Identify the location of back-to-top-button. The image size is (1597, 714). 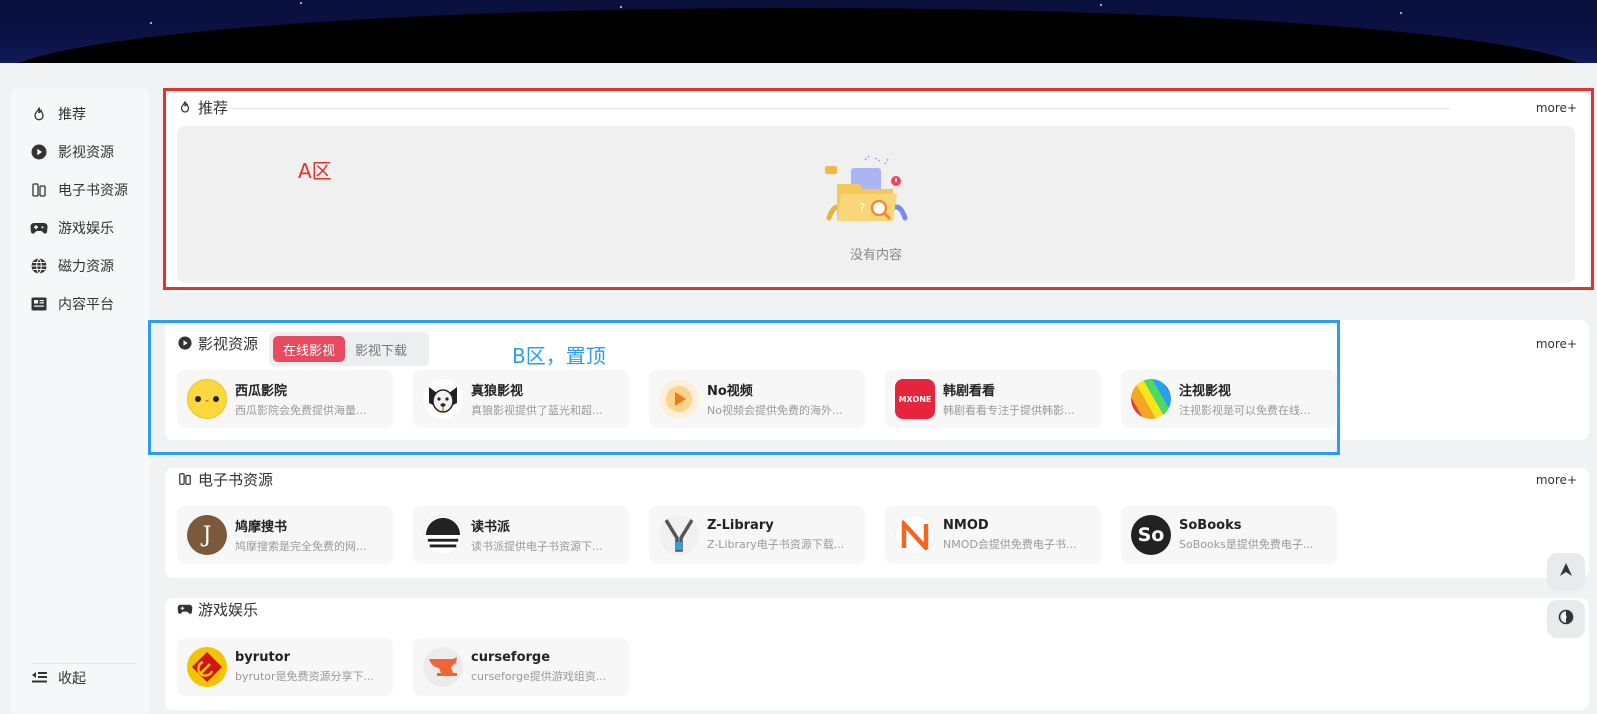
(1566, 572).